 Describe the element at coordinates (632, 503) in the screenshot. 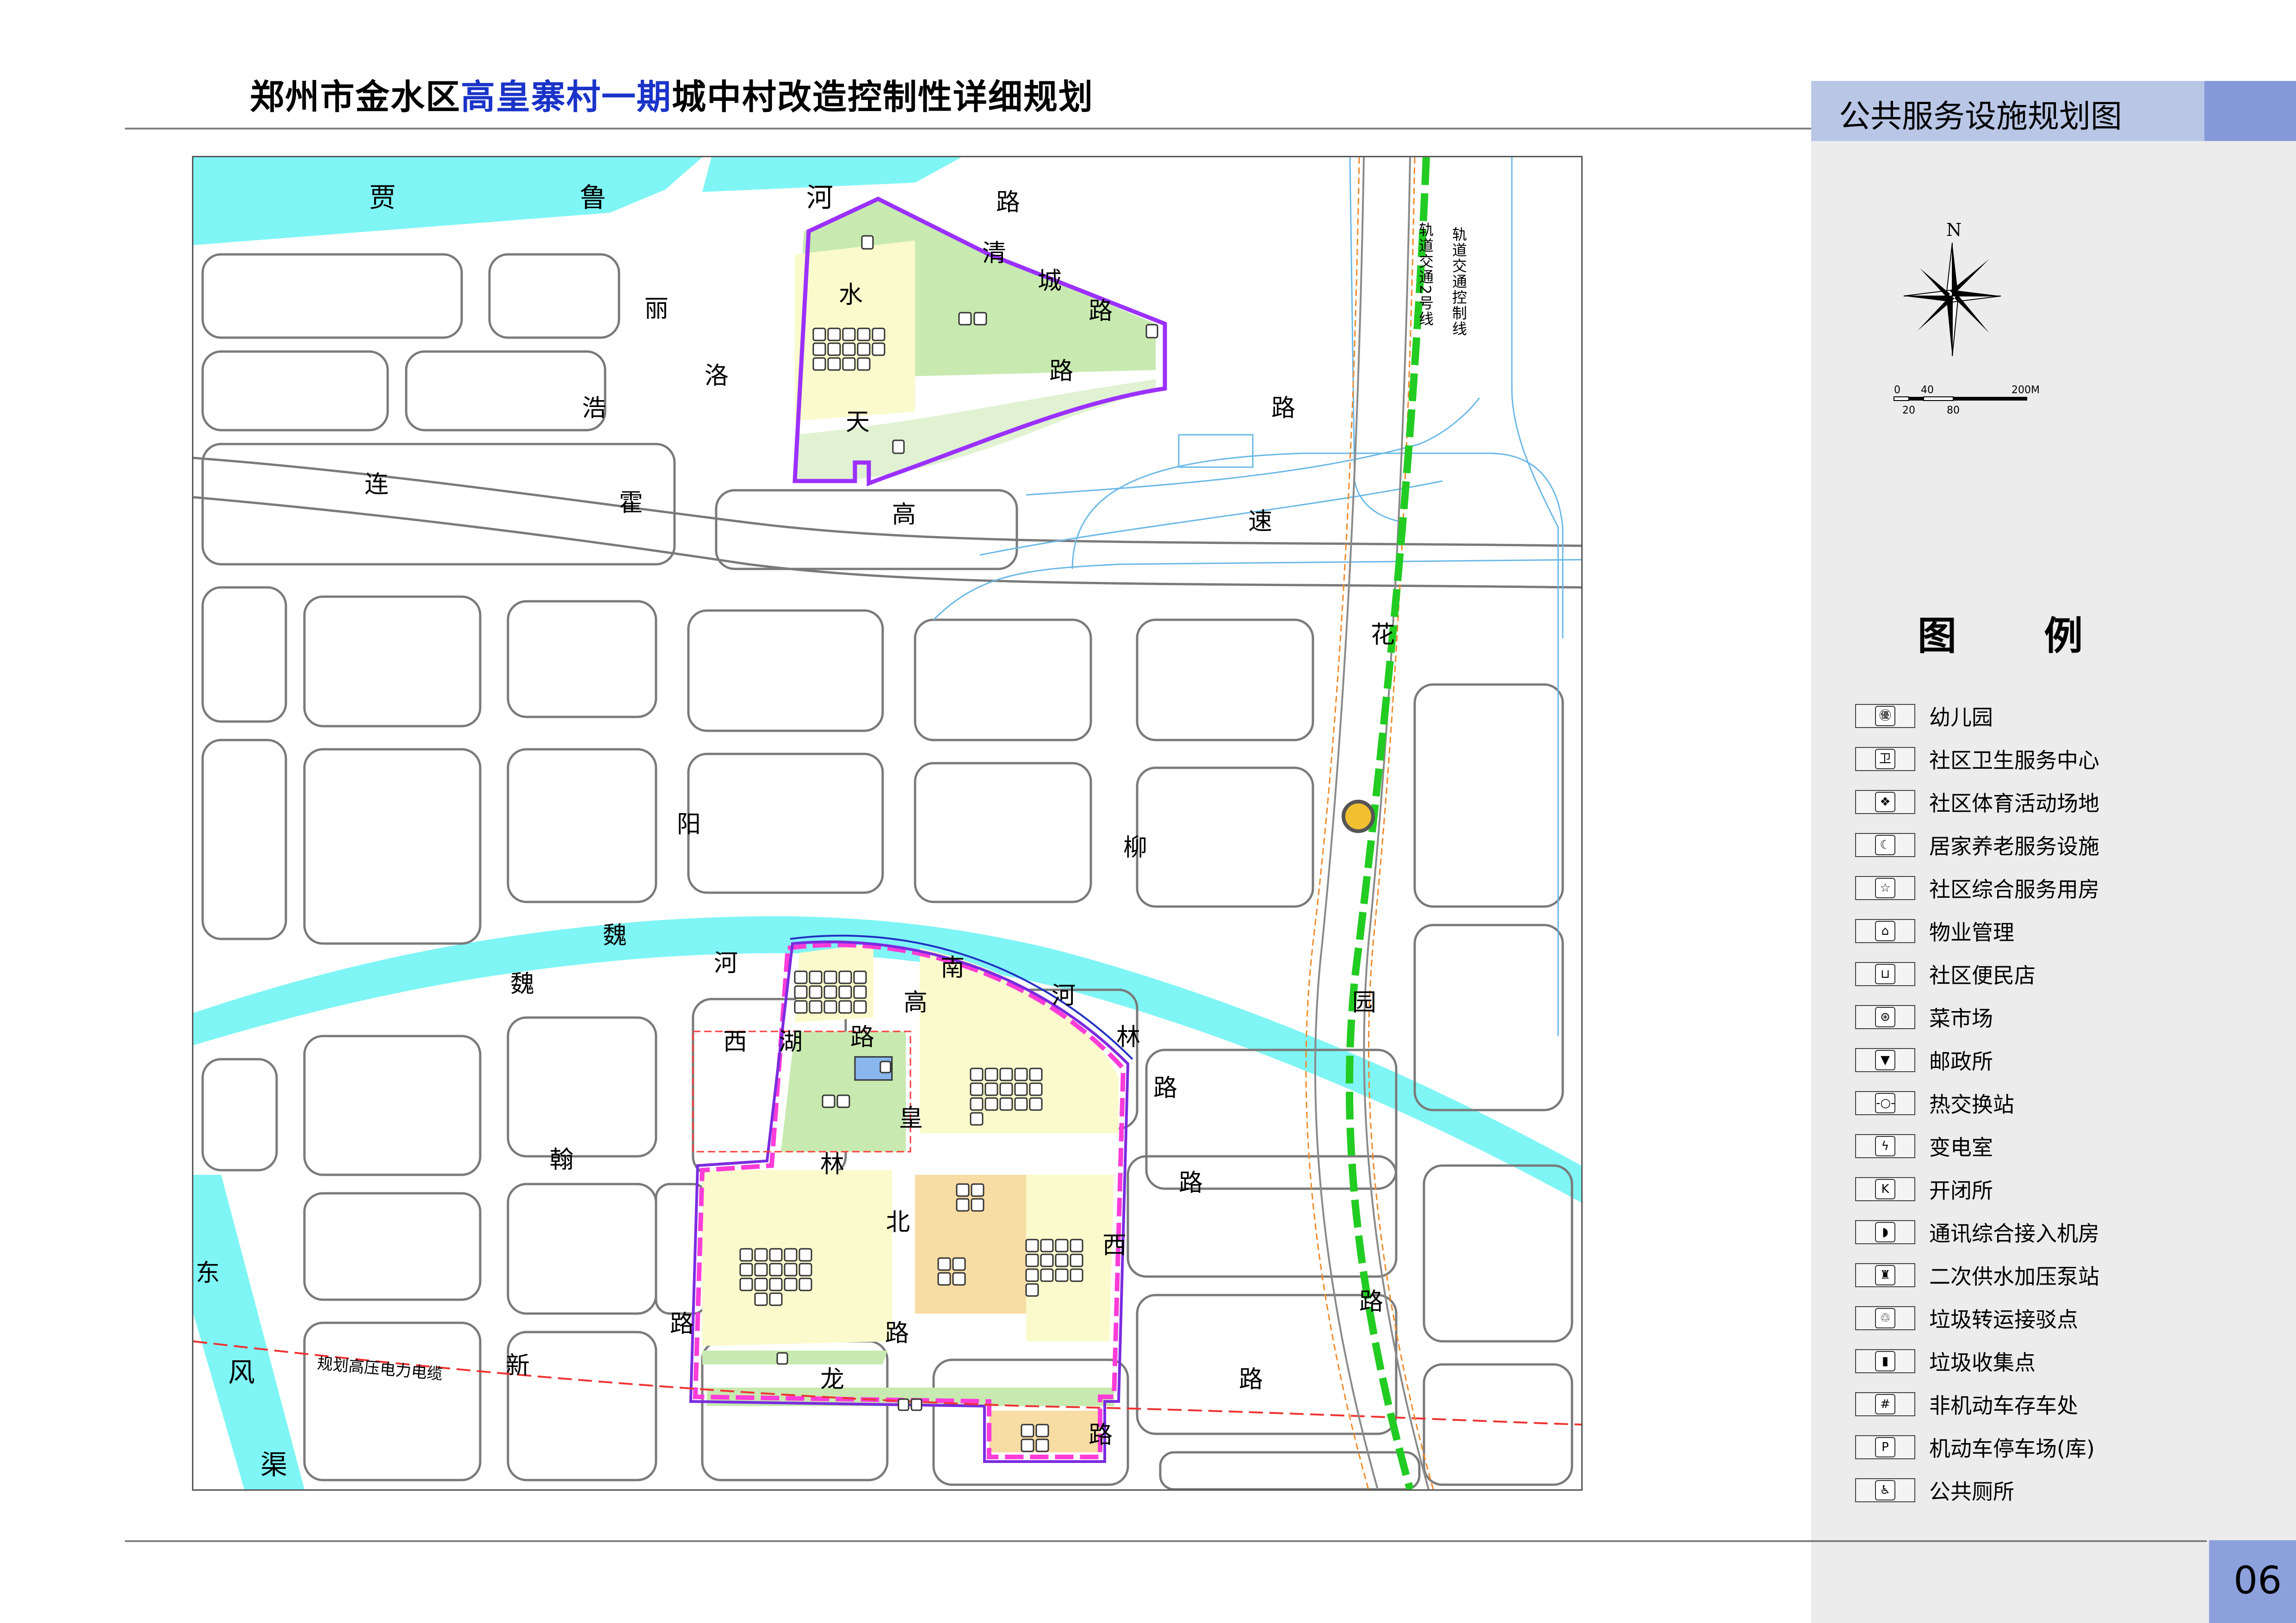

I see `road-label-char: 霍` at that location.